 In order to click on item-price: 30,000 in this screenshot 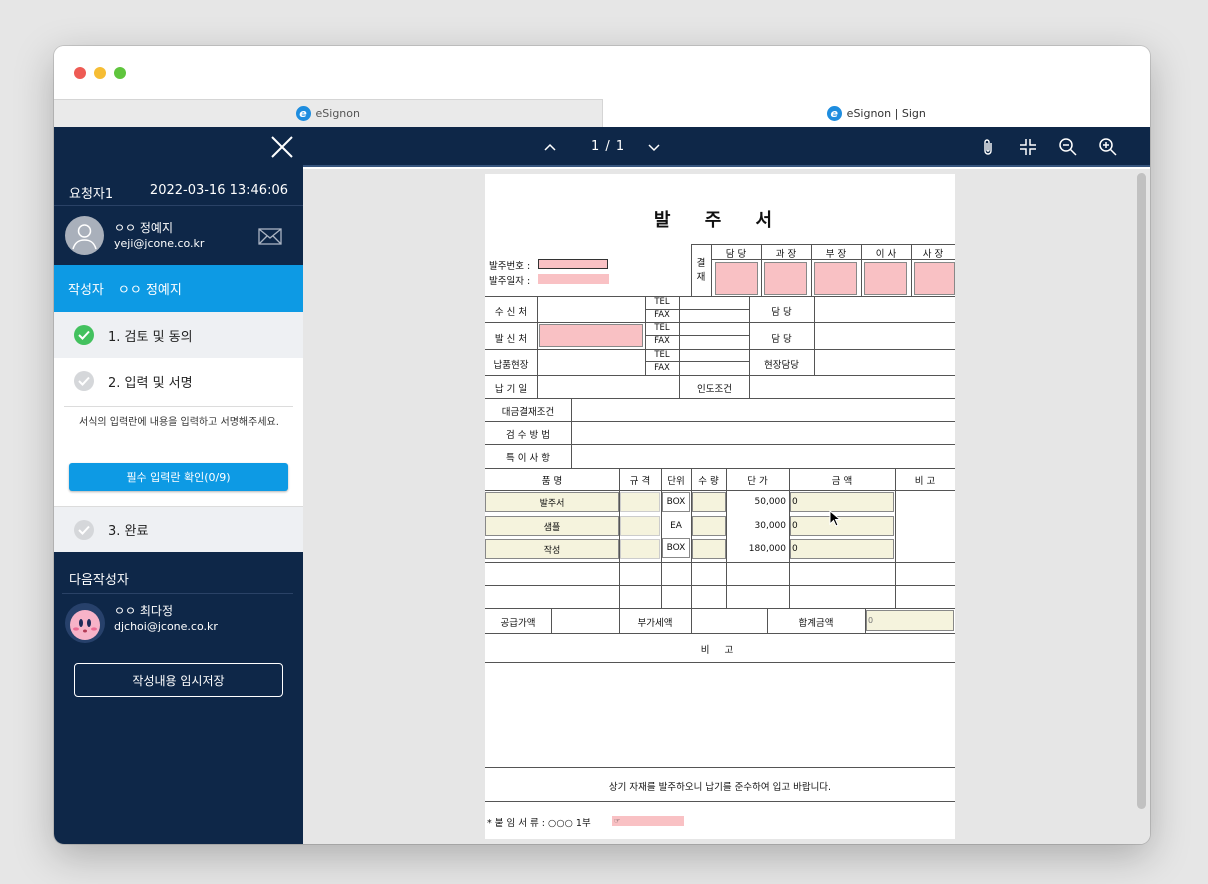, I will do `click(770, 526)`.